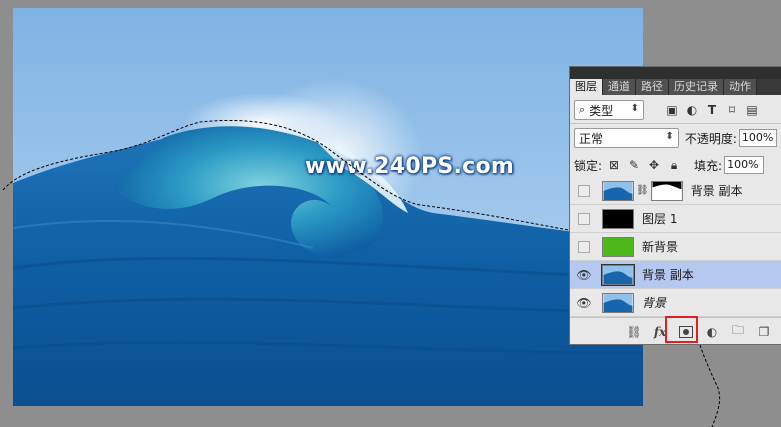 The width and height of the screenshot is (781, 427). I want to click on lock-label: 锁定:, so click(588, 165).